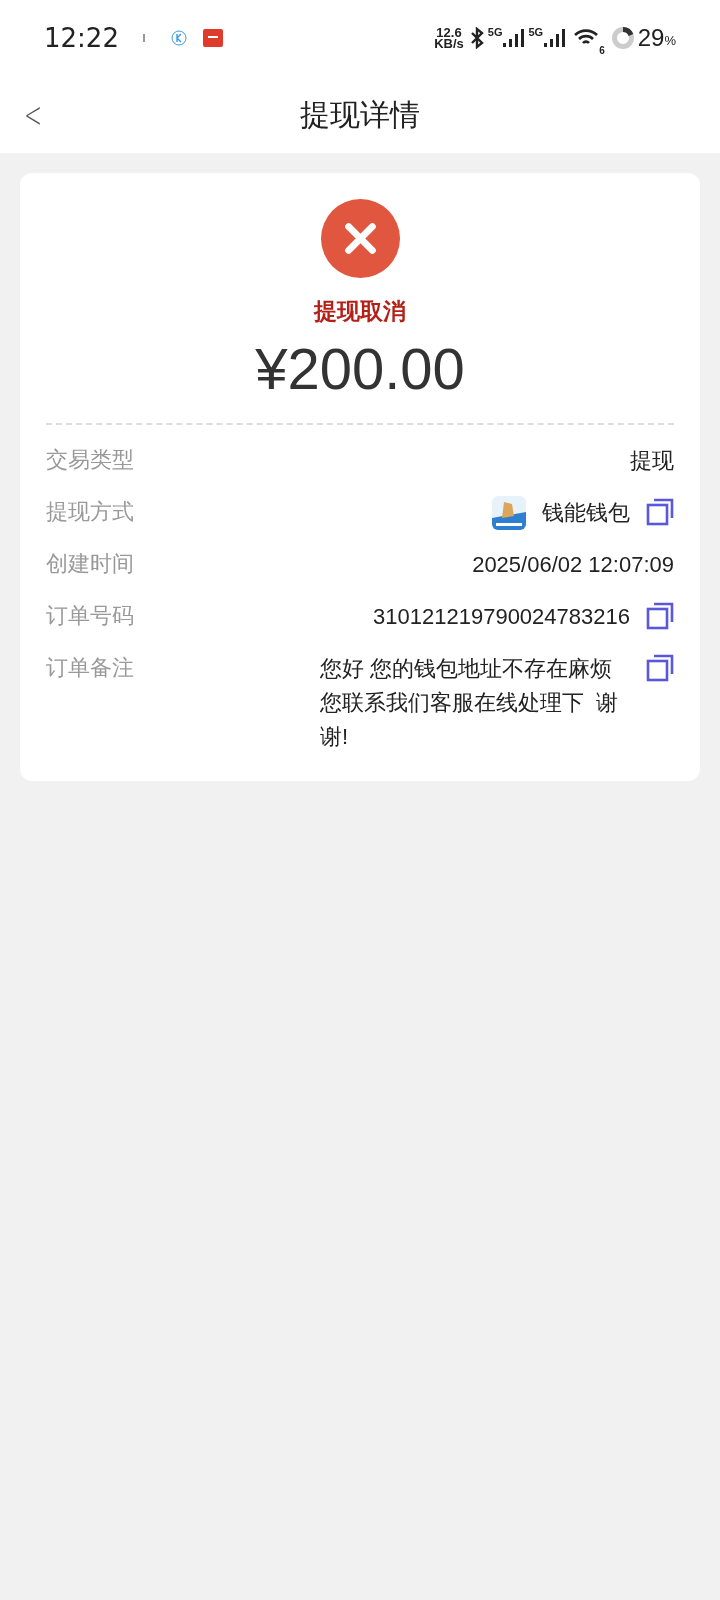 The width and height of the screenshot is (720, 1600). Describe the element at coordinates (90, 615) in the screenshot. I see `field-label: 订单号码` at that location.